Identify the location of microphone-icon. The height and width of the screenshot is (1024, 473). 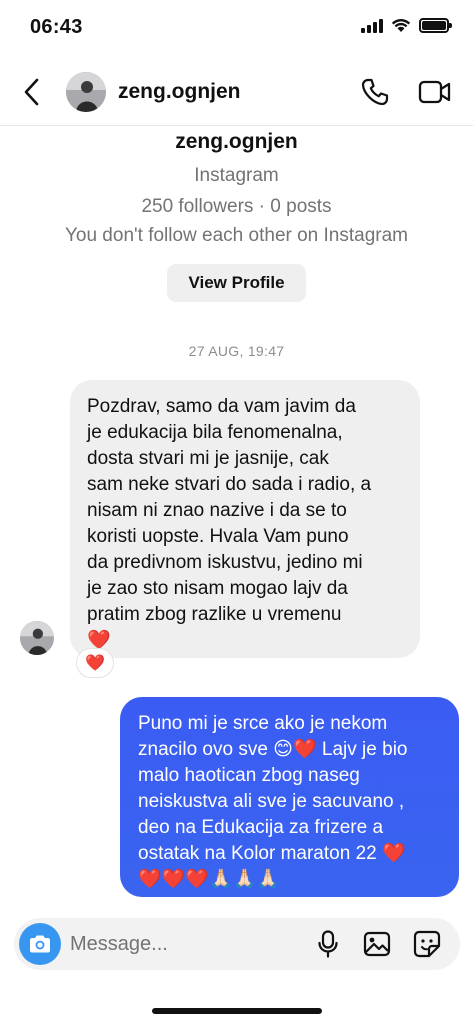
(328, 944).